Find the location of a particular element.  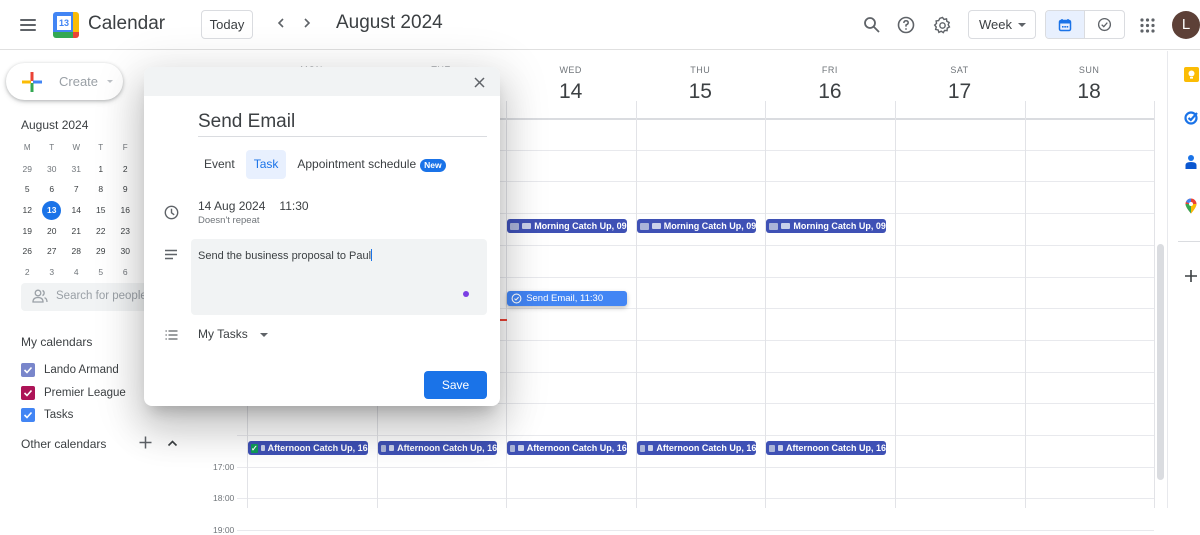

mini-calendar-day: 7 is located at coordinates (76, 189).